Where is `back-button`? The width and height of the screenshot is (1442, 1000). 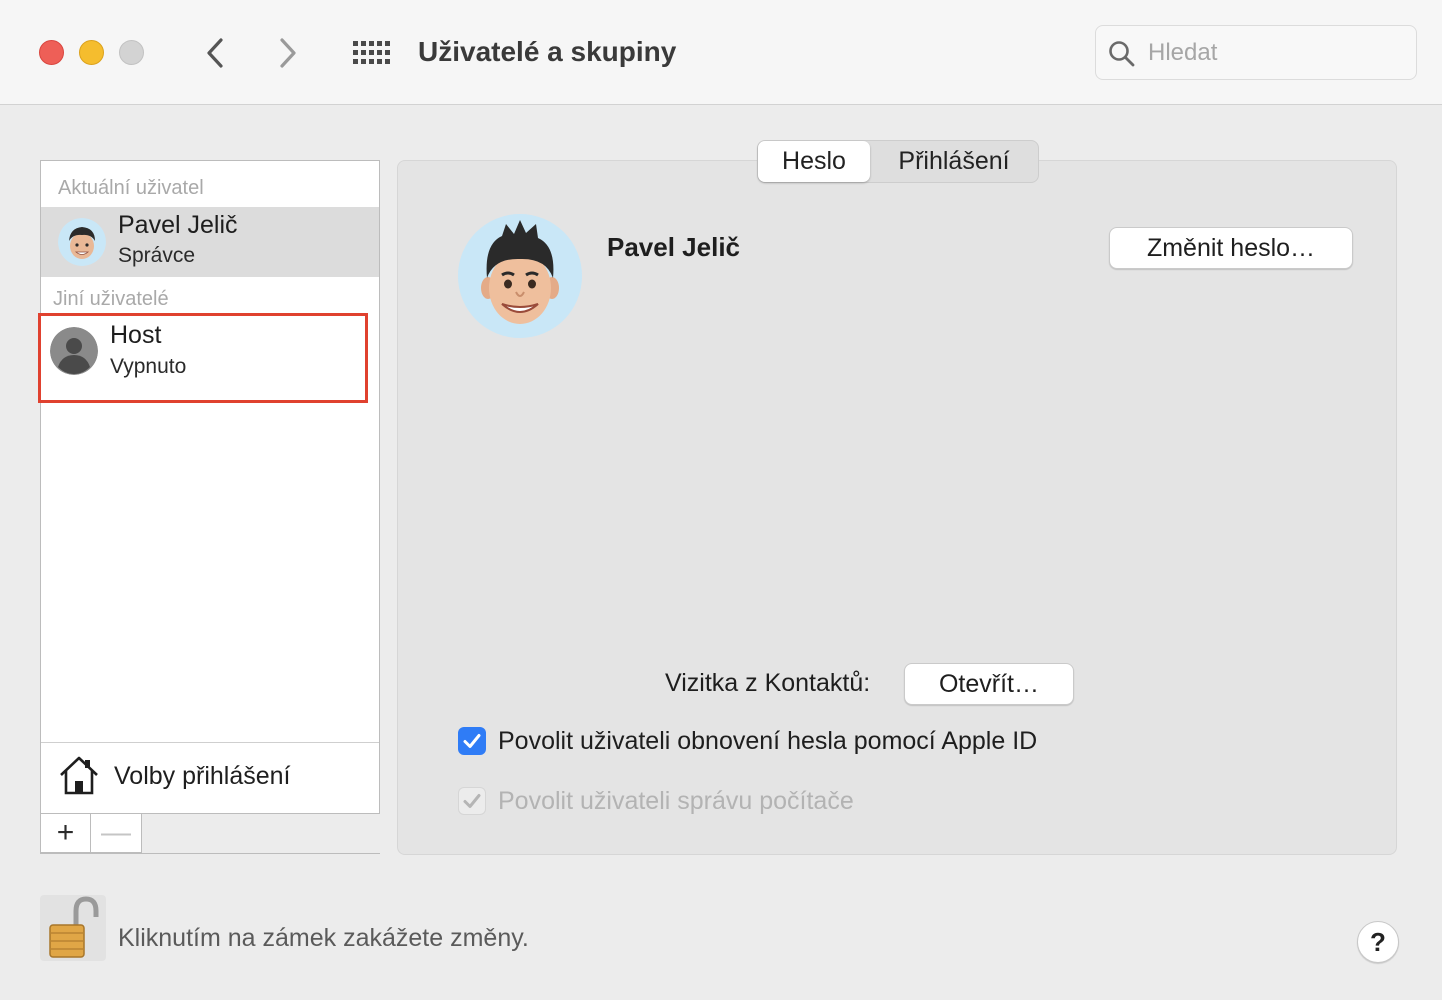 back-button is located at coordinates (215, 53).